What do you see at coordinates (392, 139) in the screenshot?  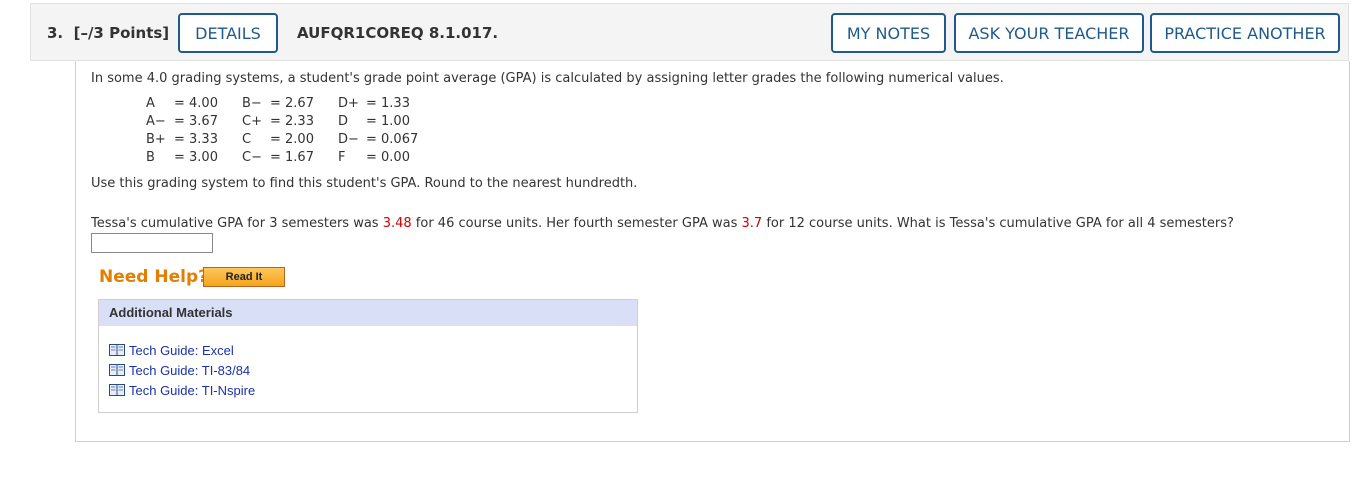 I see `grade-value: = 0.067` at bounding box center [392, 139].